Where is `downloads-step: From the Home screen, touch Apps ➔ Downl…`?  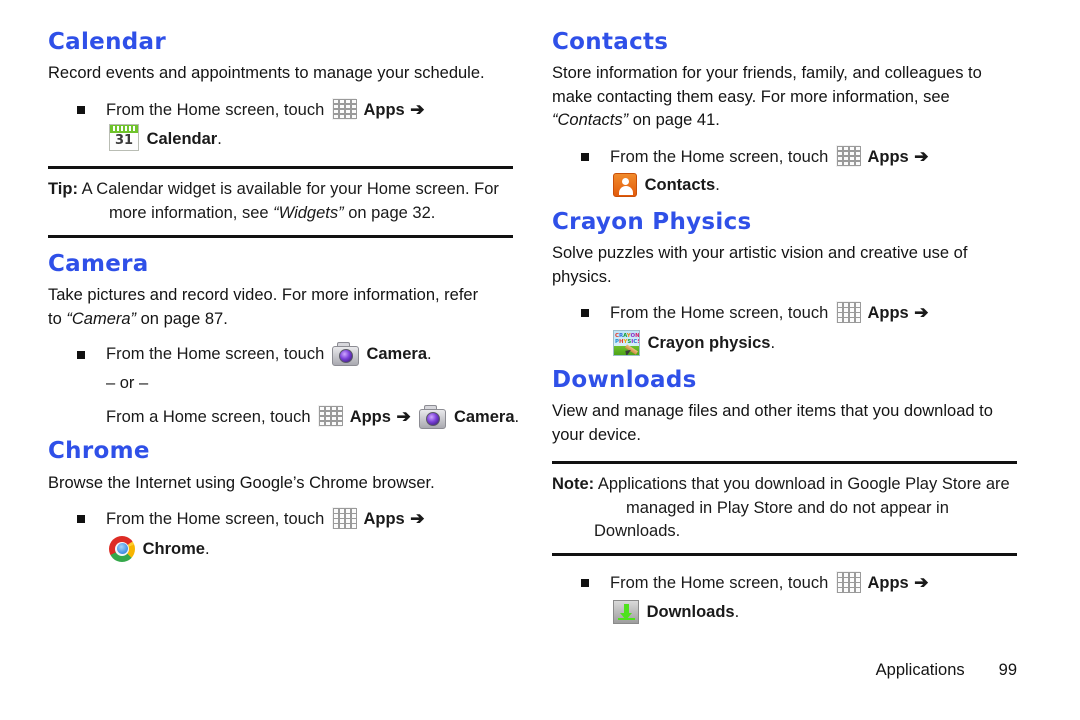 downloads-step: From the Home screen, touch Apps ➔ Downl… is located at coordinates (784, 597).